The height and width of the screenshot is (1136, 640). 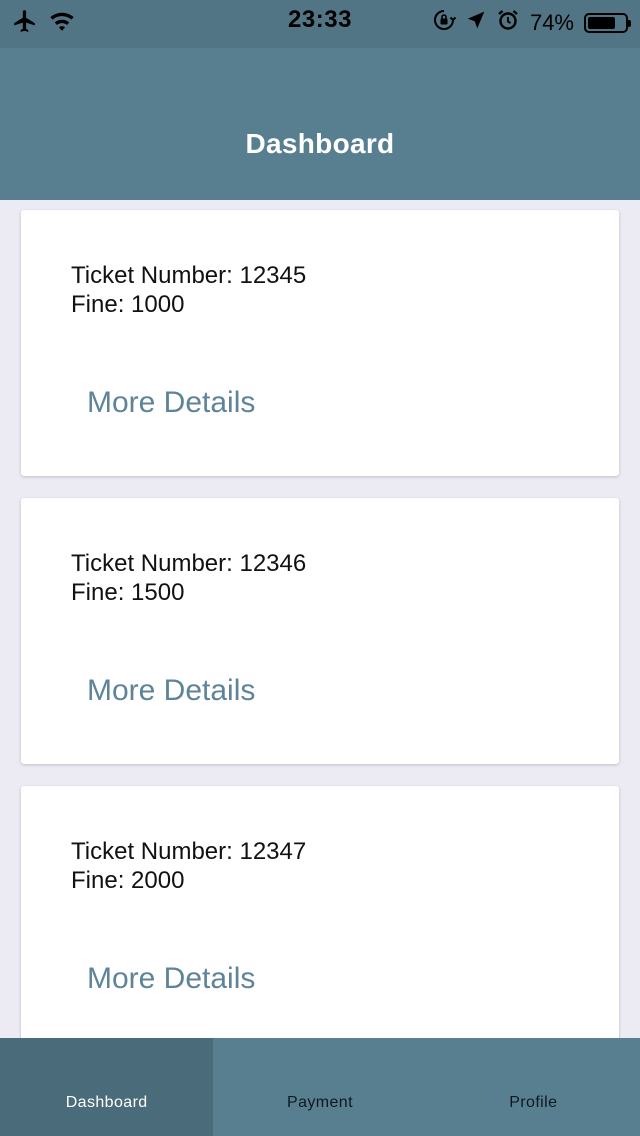 I want to click on ticket-number: Ticket Number: 12347, so click(x=189, y=851).